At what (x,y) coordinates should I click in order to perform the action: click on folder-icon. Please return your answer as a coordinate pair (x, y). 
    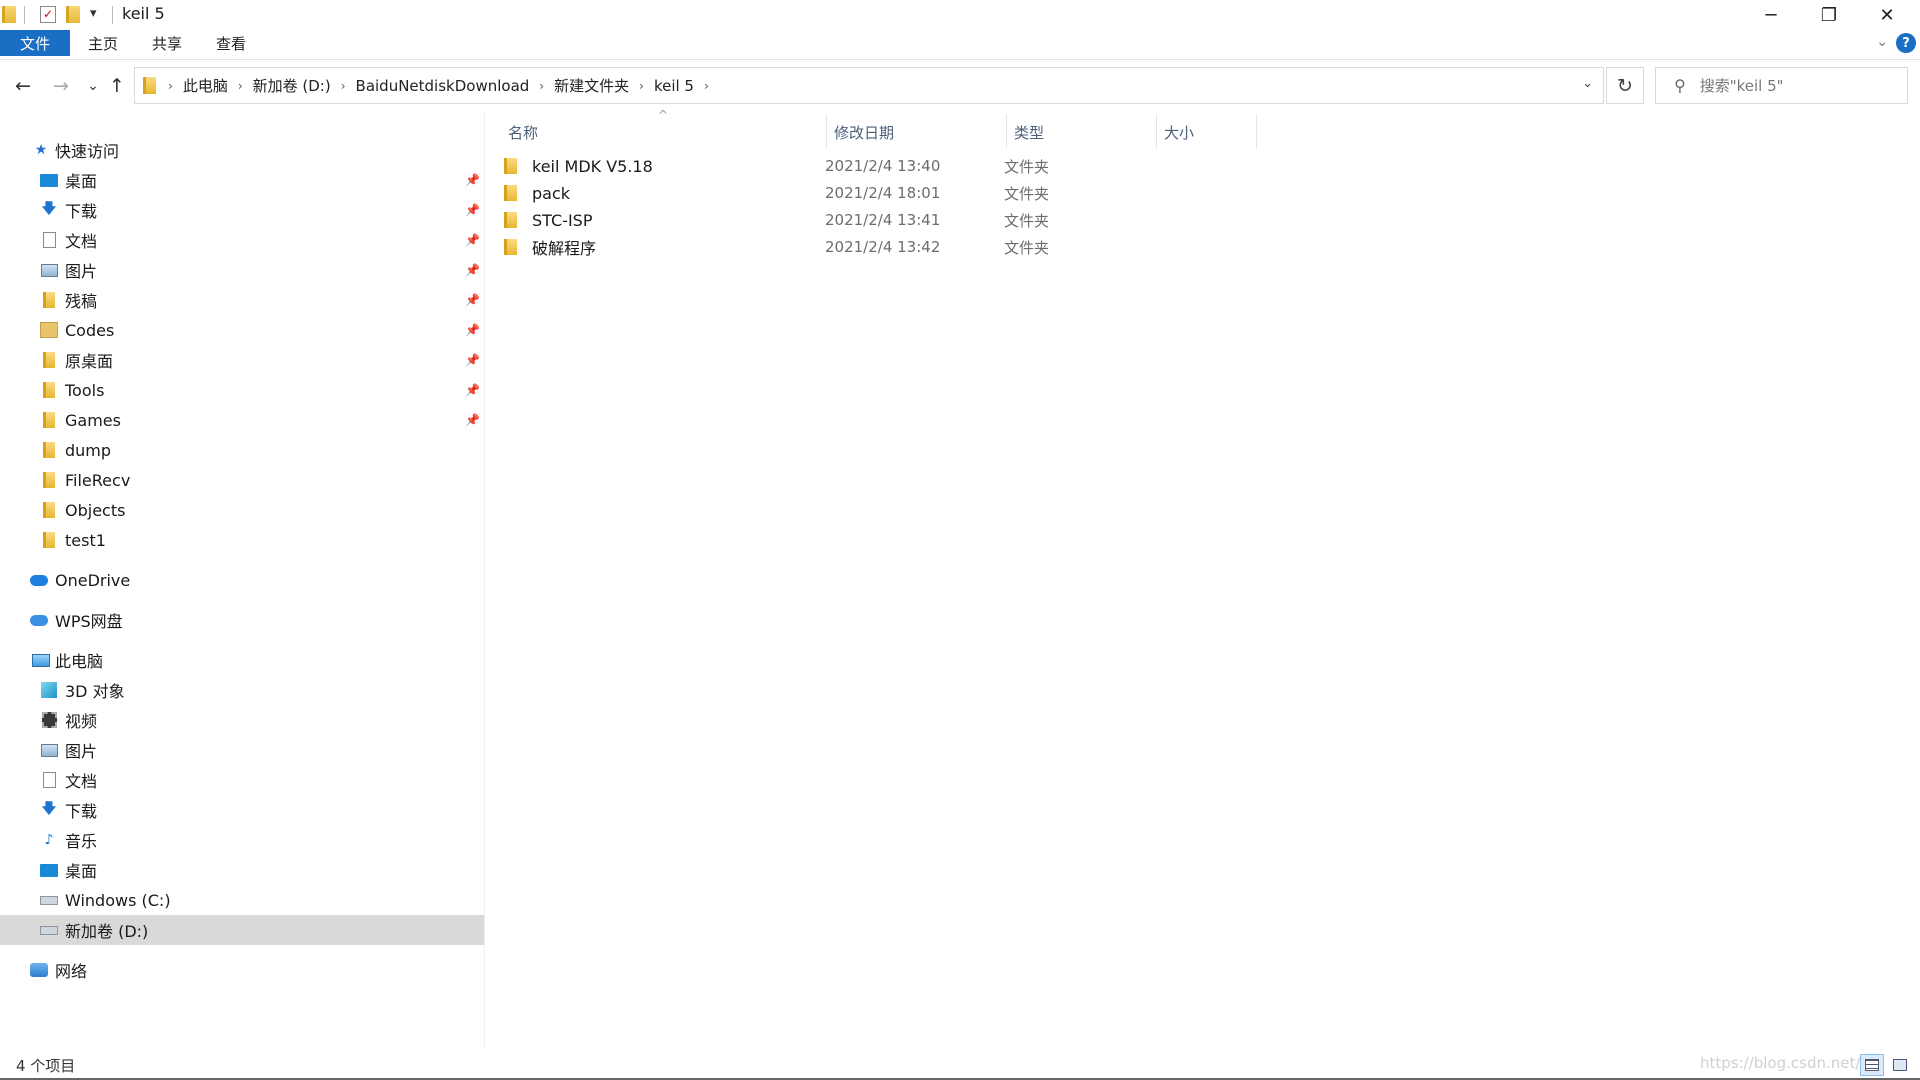
    Looking at the image, I should click on (510, 193).